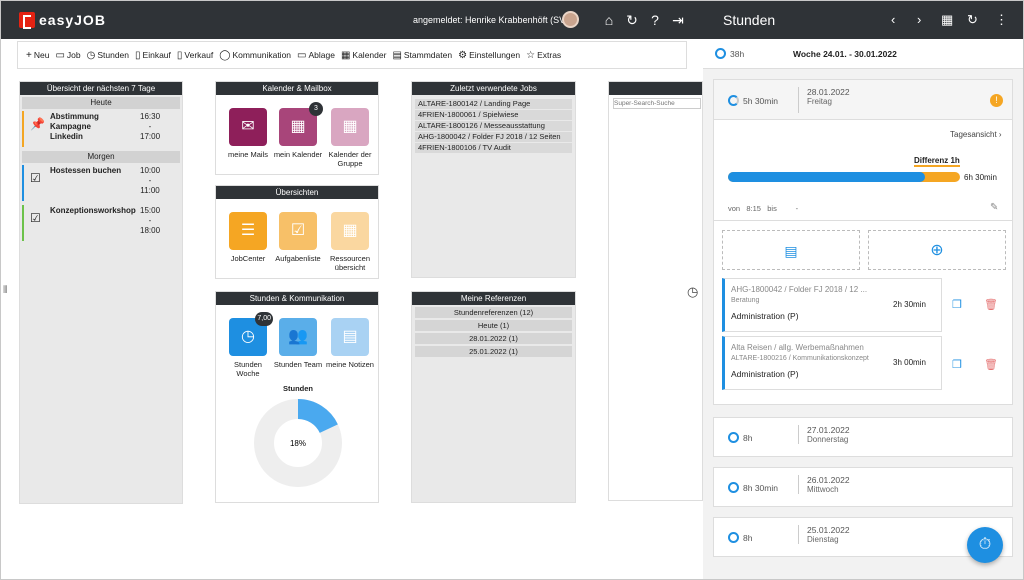 The height and width of the screenshot is (580, 1024). I want to click on jobcenter-tile: ☰ JobCenter, so click(248, 237).